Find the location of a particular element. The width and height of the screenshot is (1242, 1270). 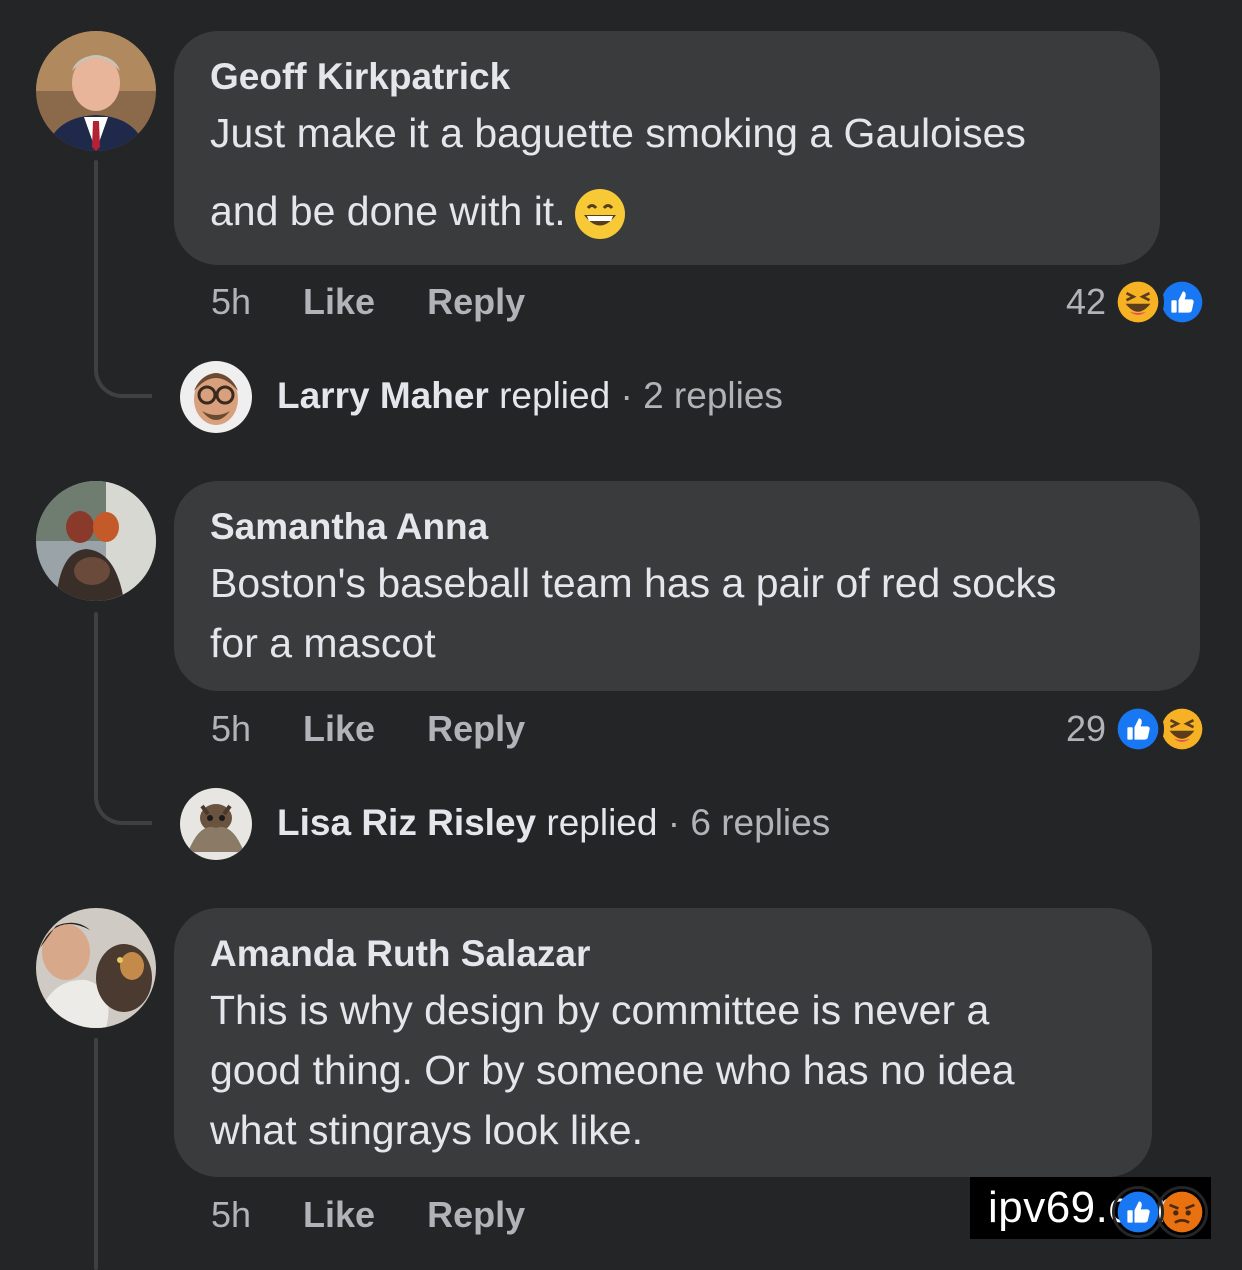

comment-text-segment: and be done with it. is located at coordinates (388, 211).